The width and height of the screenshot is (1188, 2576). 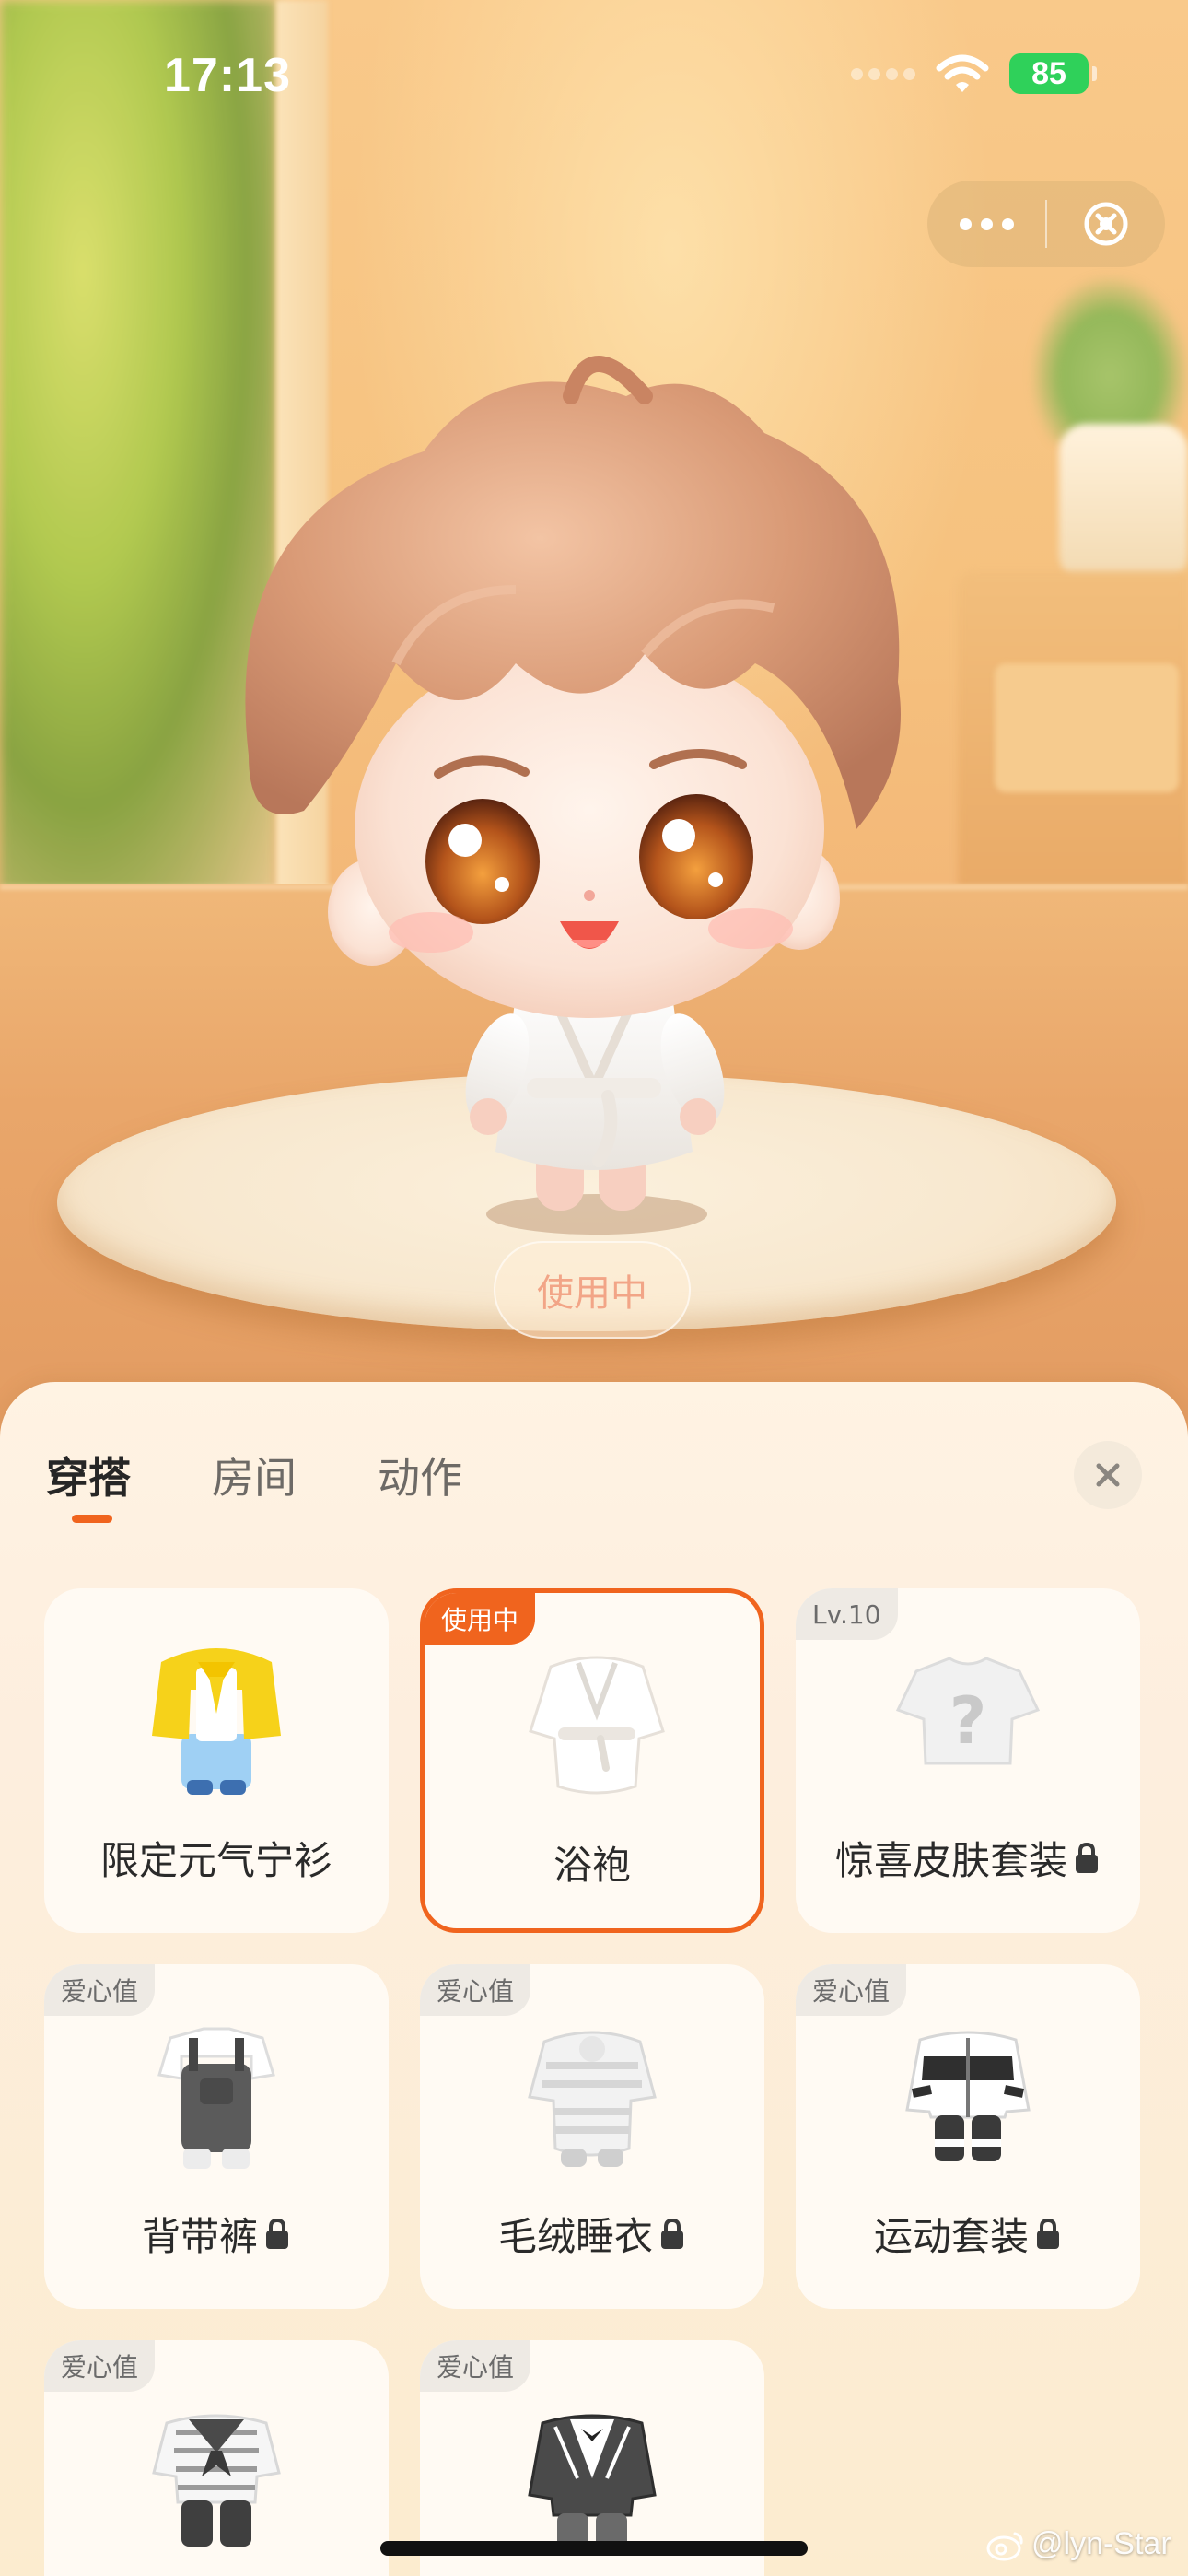 What do you see at coordinates (592, 1290) in the screenshot?
I see `in-use-indicator: 使用中` at bounding box center [592, 1290].